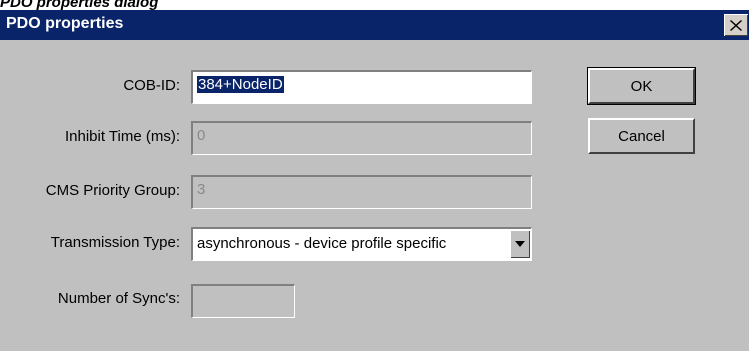  What do you see at coordinates (361, 192) in the screenshot?
I see `cms-priority-input: 3` at bounding box center [361, 192].